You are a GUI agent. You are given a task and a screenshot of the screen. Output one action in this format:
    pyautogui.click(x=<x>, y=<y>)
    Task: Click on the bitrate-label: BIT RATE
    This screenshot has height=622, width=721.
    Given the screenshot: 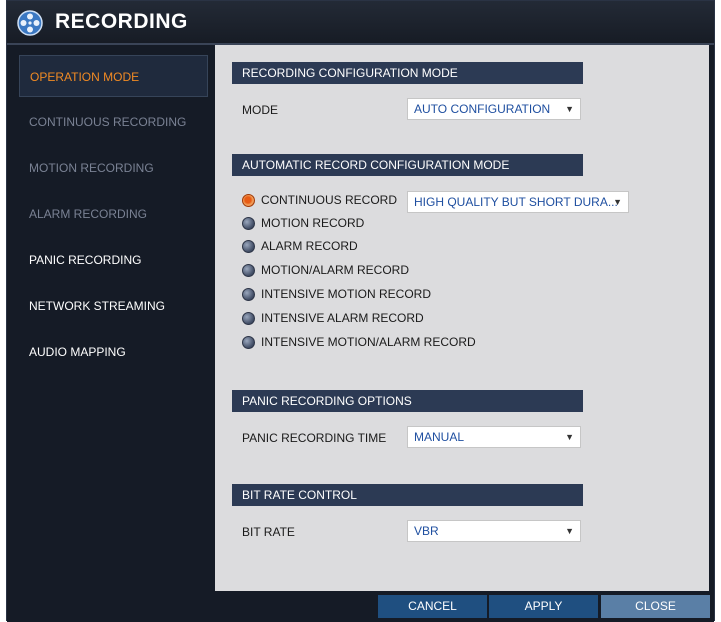 What is the action you would take?
    pyautogui.click(x=268, y=532)
    